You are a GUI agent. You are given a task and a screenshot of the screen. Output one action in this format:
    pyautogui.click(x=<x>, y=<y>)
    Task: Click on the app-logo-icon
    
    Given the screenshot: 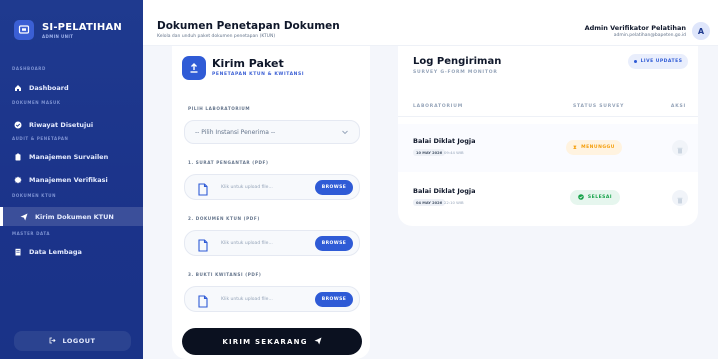 What is the action you would take?
    pyautogui.click(x=24, y=30)
    